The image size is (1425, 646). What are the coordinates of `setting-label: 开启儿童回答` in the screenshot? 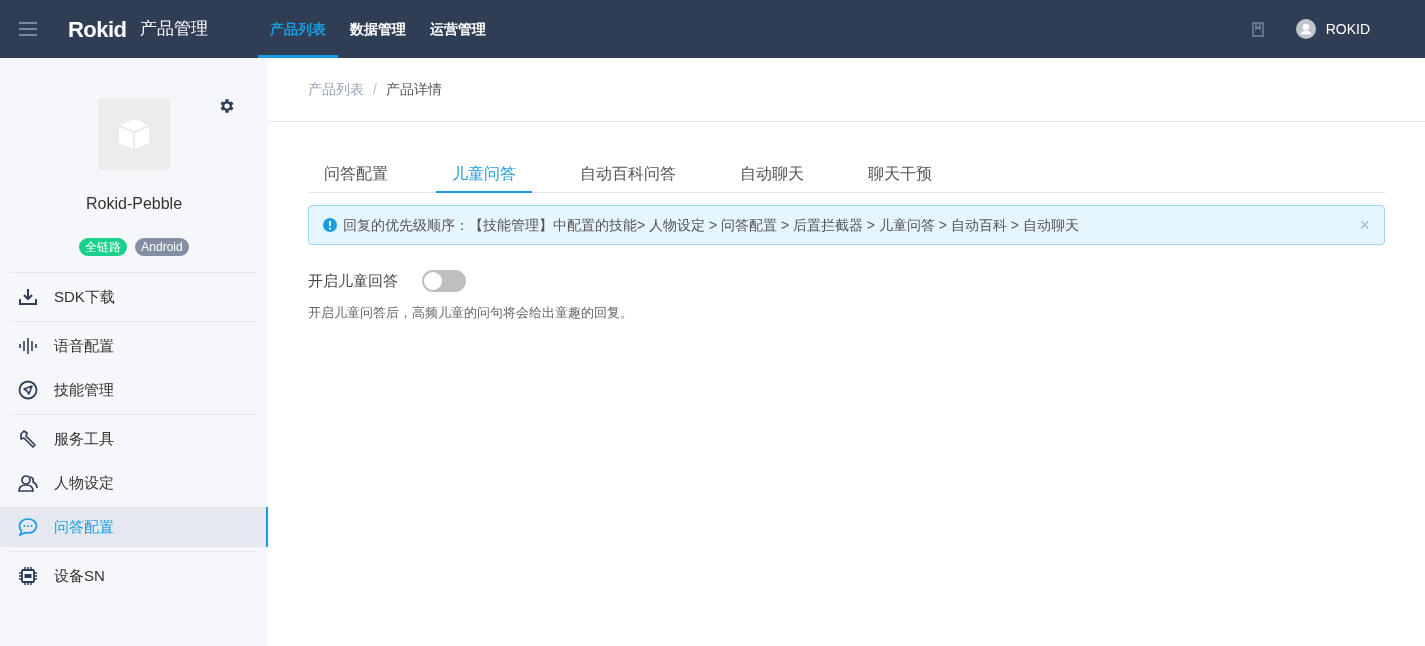 It's located at (353, 281).